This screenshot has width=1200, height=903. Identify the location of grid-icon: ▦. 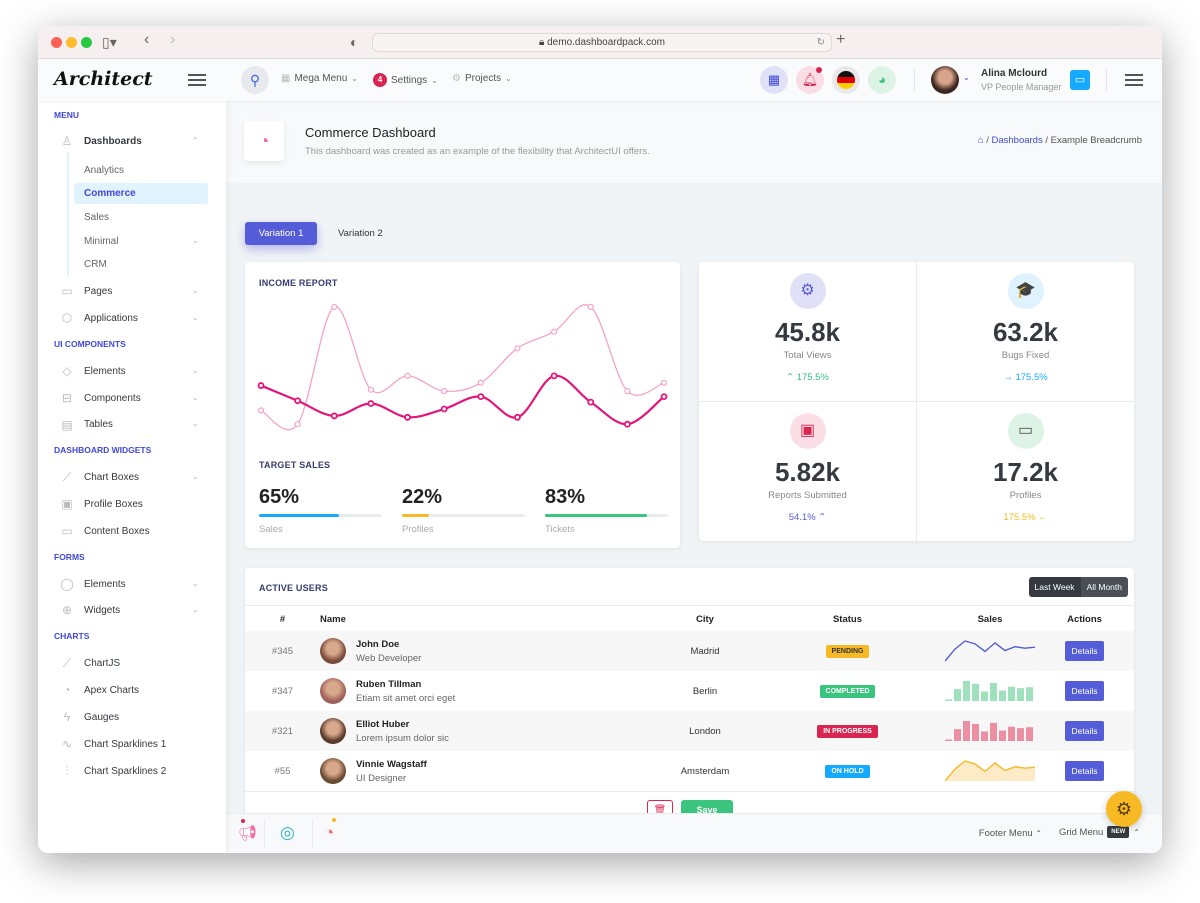
(774, 79).